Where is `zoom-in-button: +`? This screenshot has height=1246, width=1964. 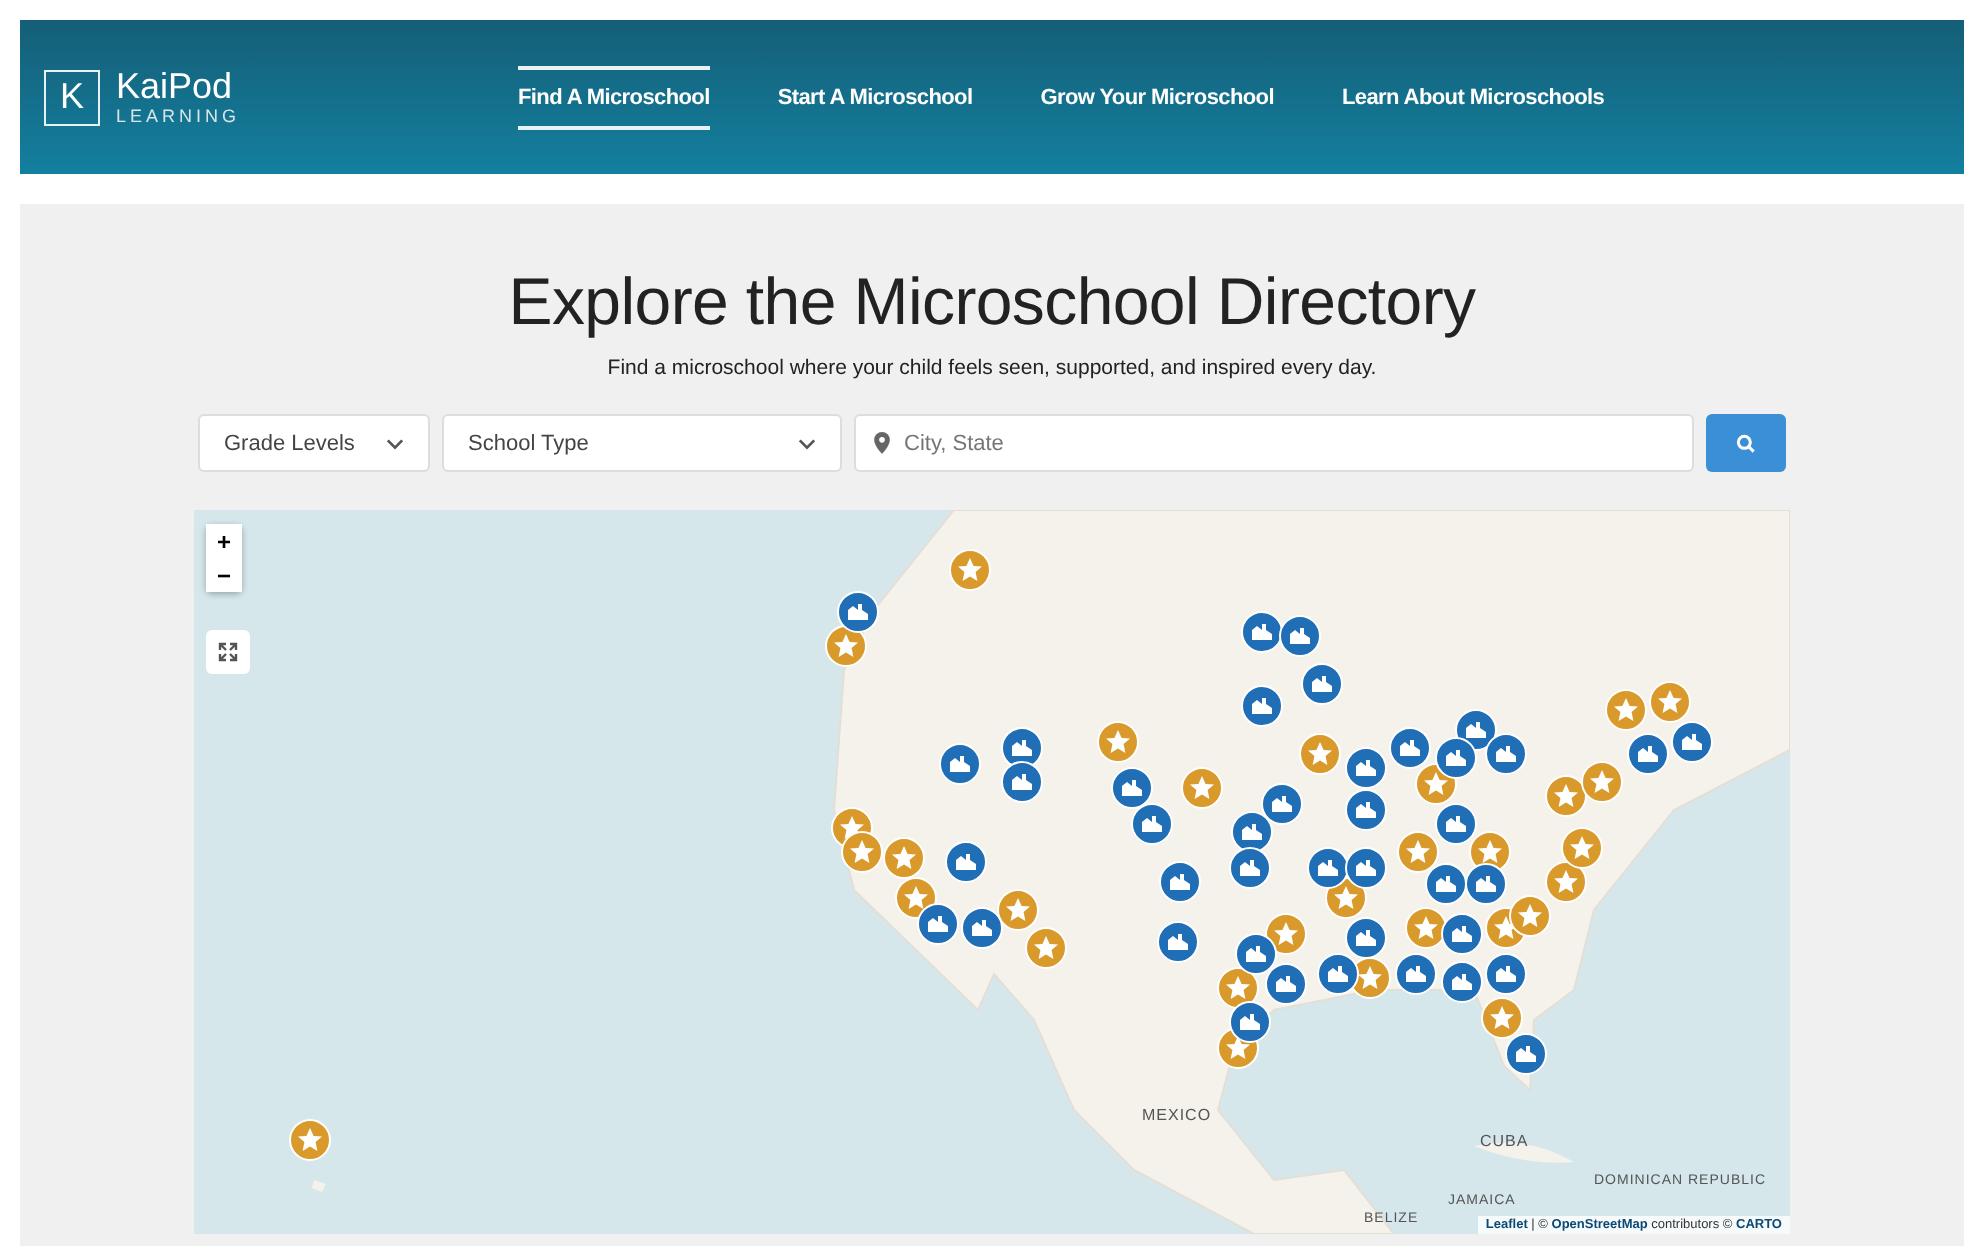
zoom-in-button: + is located at coordinates (224, 541).